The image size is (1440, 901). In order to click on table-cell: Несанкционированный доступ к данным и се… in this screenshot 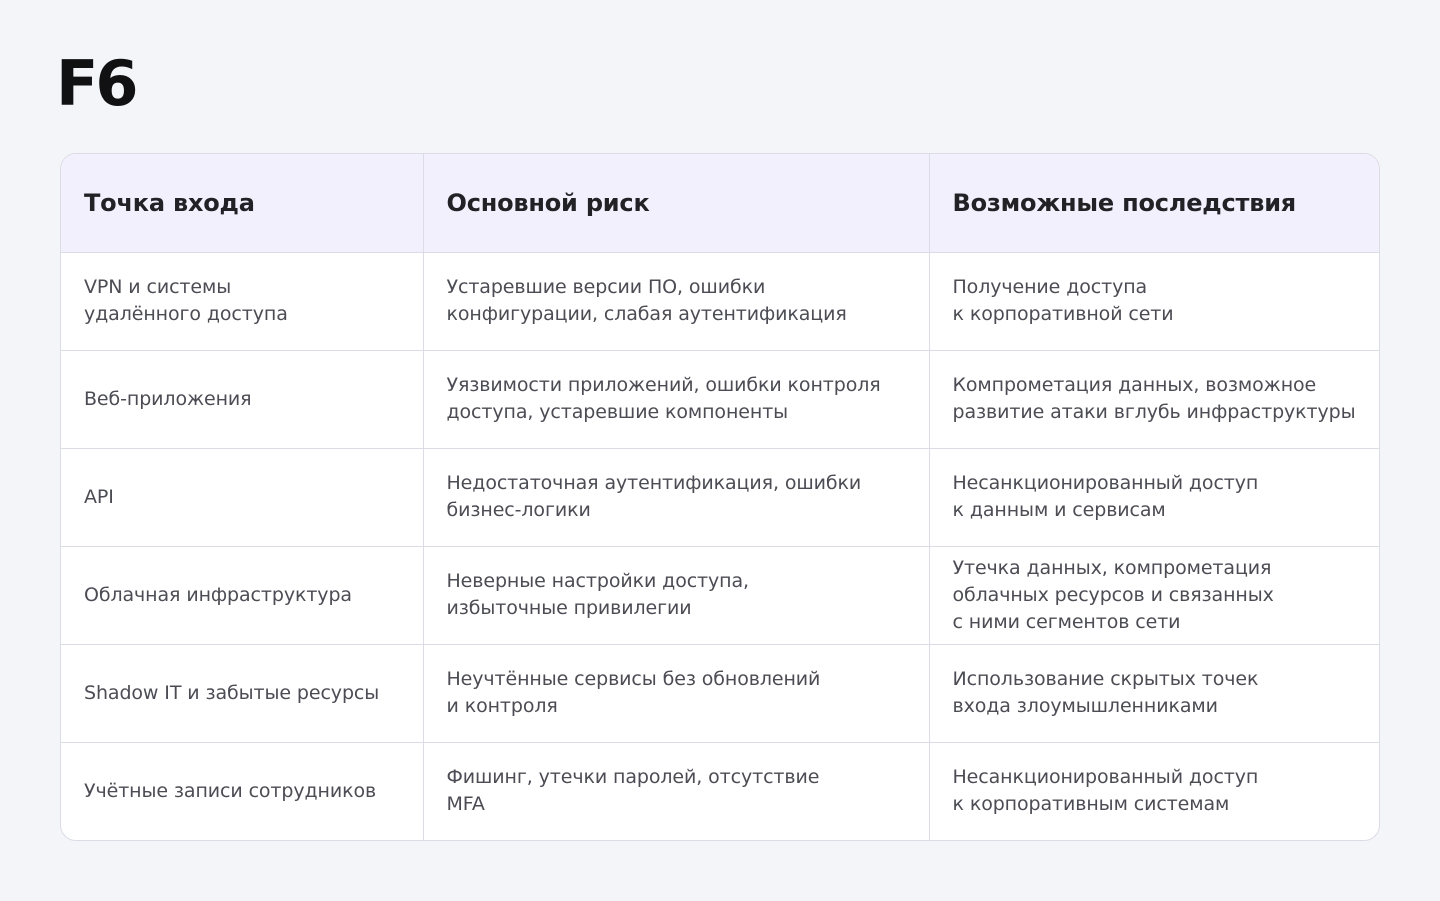, I will do `click(1154, 497)`.